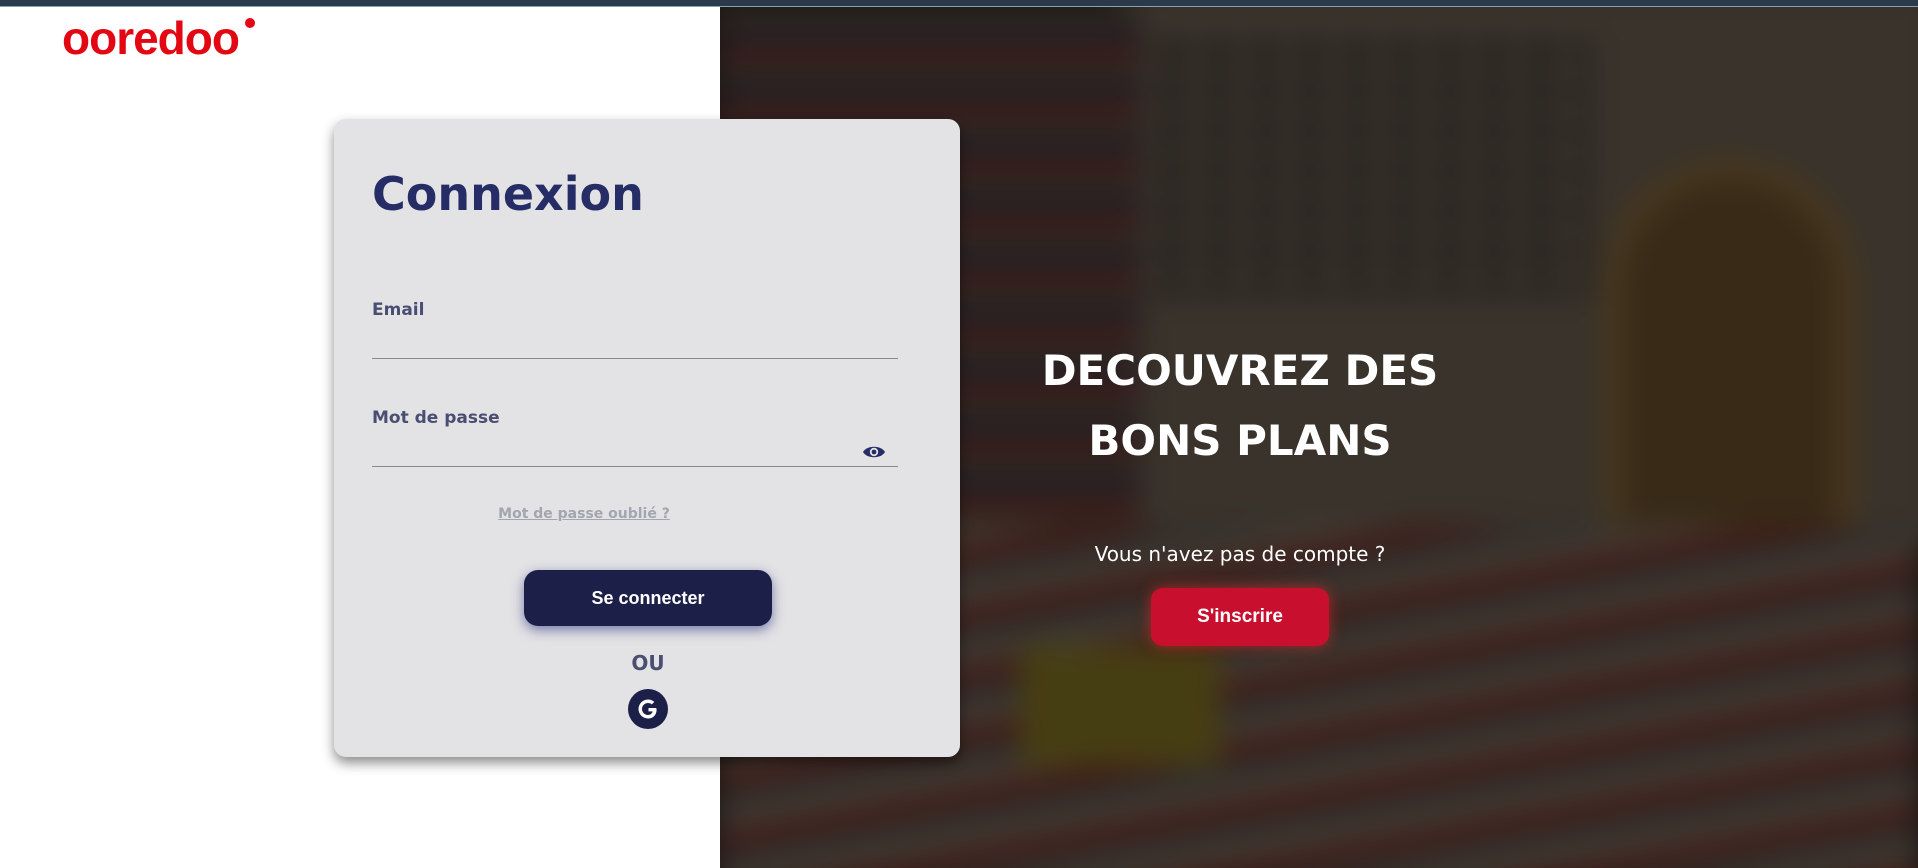 Image resolution: width=1918 pixels, height=868 pixels. Describe the element at coordinates (648, 598) in the screenshot. I see `login-button: Se connecter` at that location.